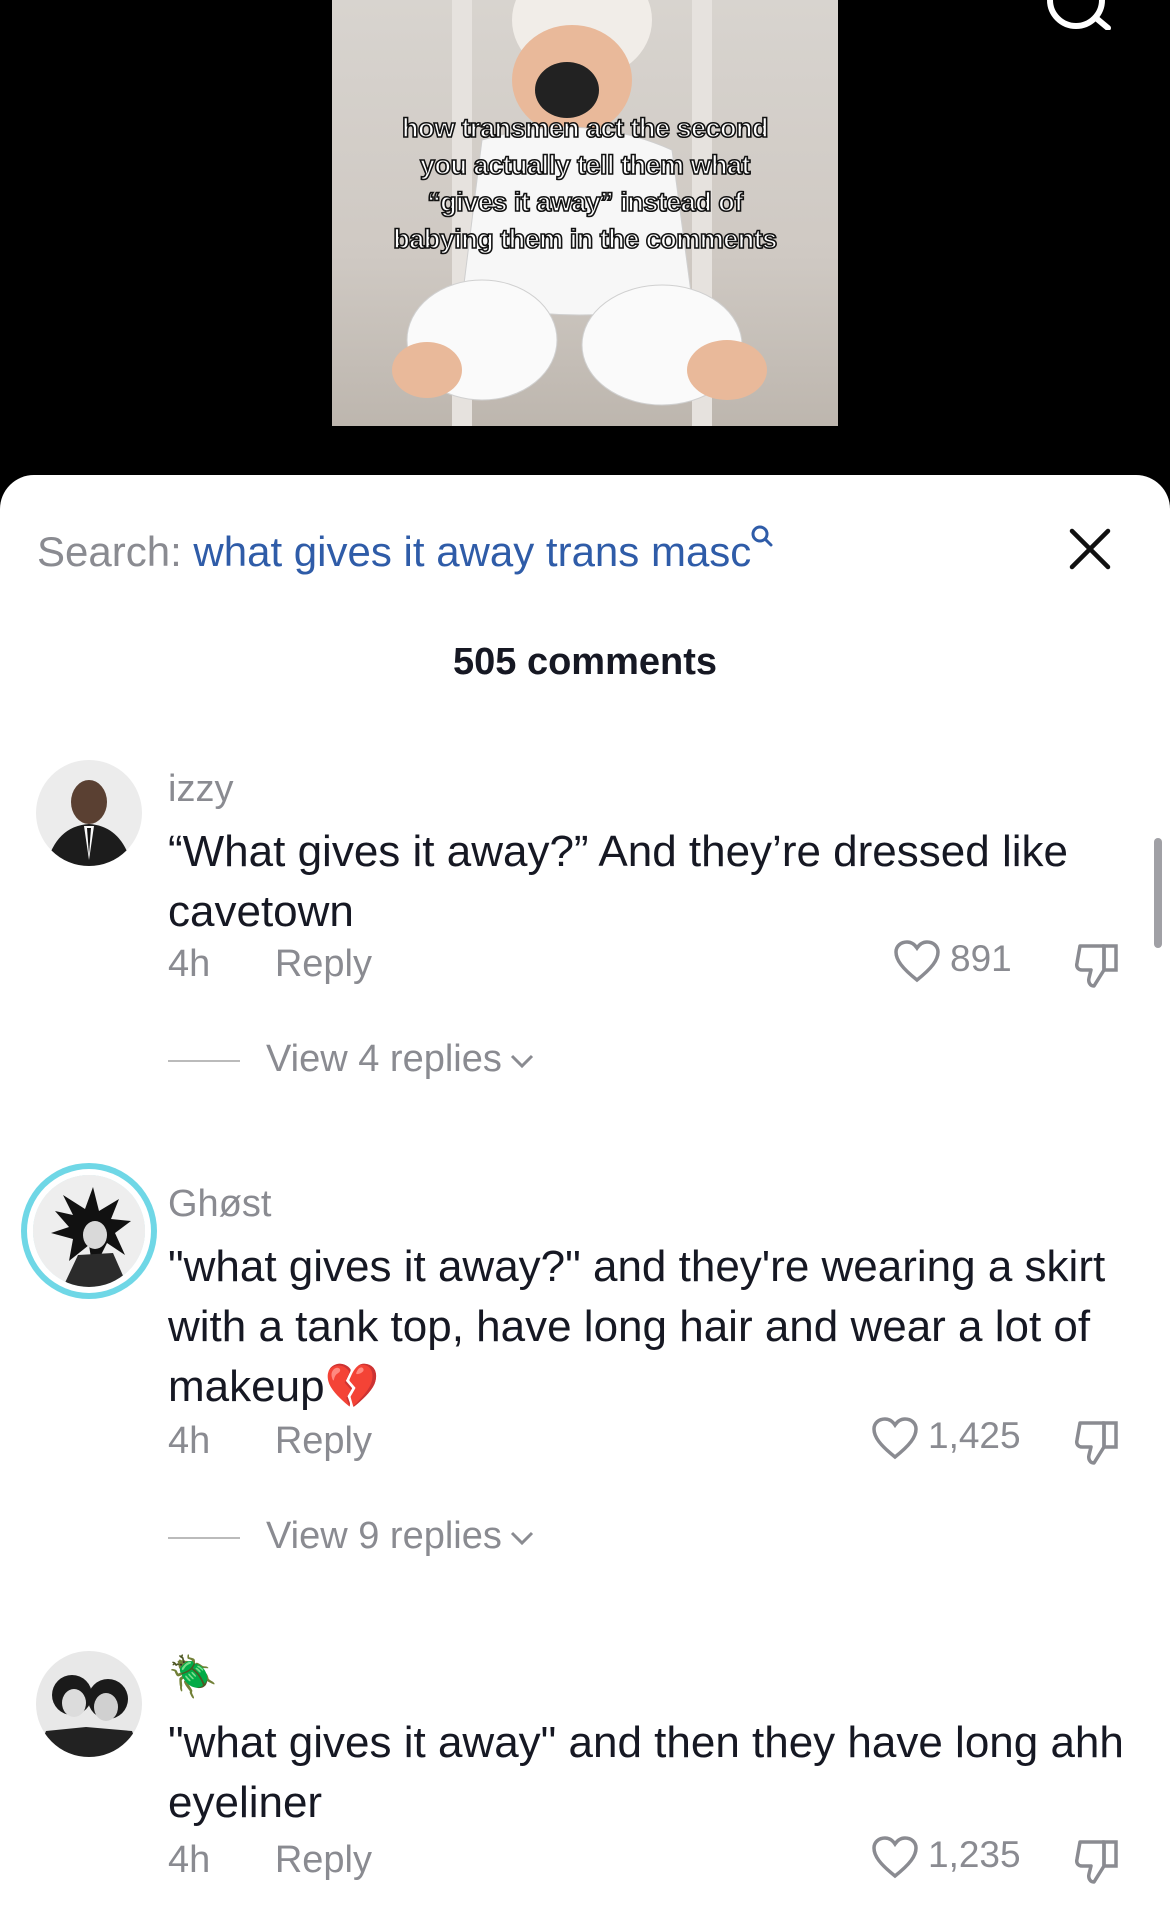 The image size is (1170, 1927). What do you see at coordinates (193, 1676) in the screenshot?
I see `username: 🪲` at bounding box center [193, 1676].